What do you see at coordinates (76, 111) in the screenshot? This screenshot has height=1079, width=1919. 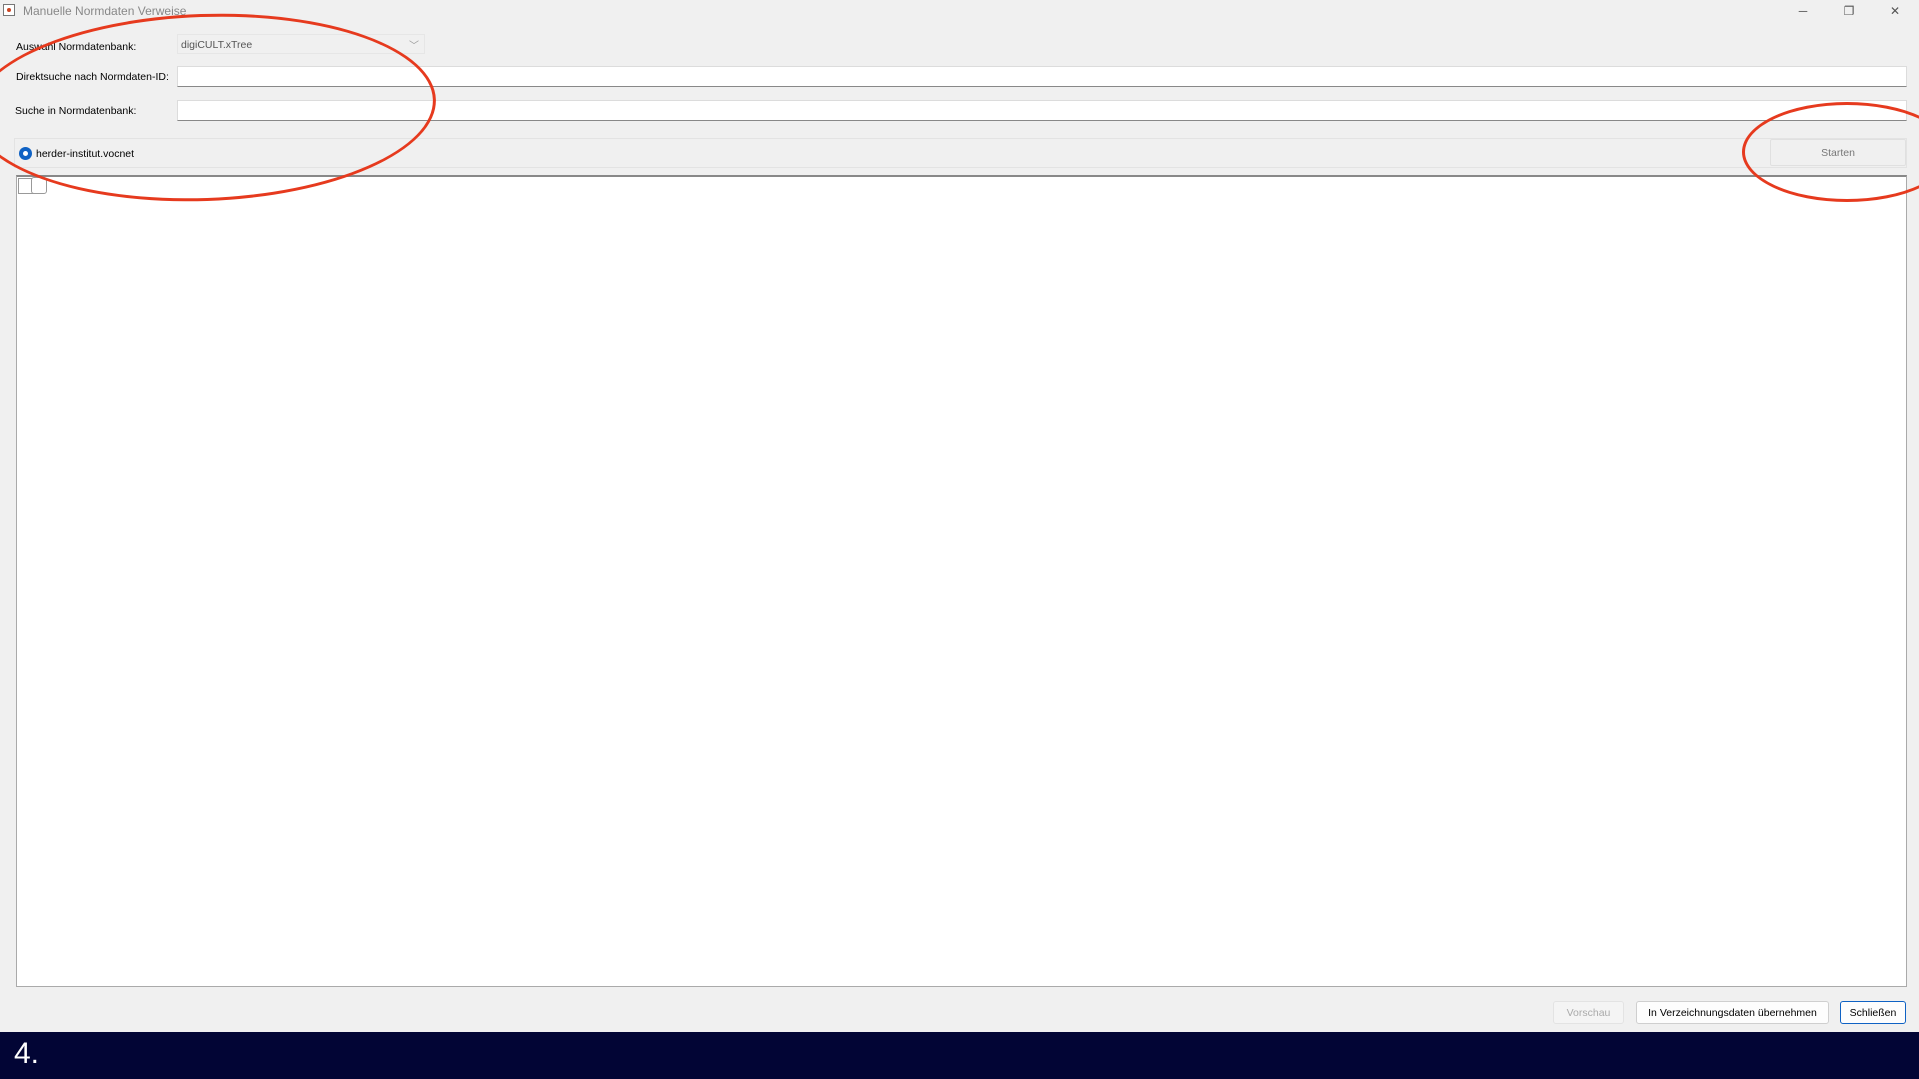 I see `db-search-label: Suche in Normdatenbank:` at bounding box center [76, 111].